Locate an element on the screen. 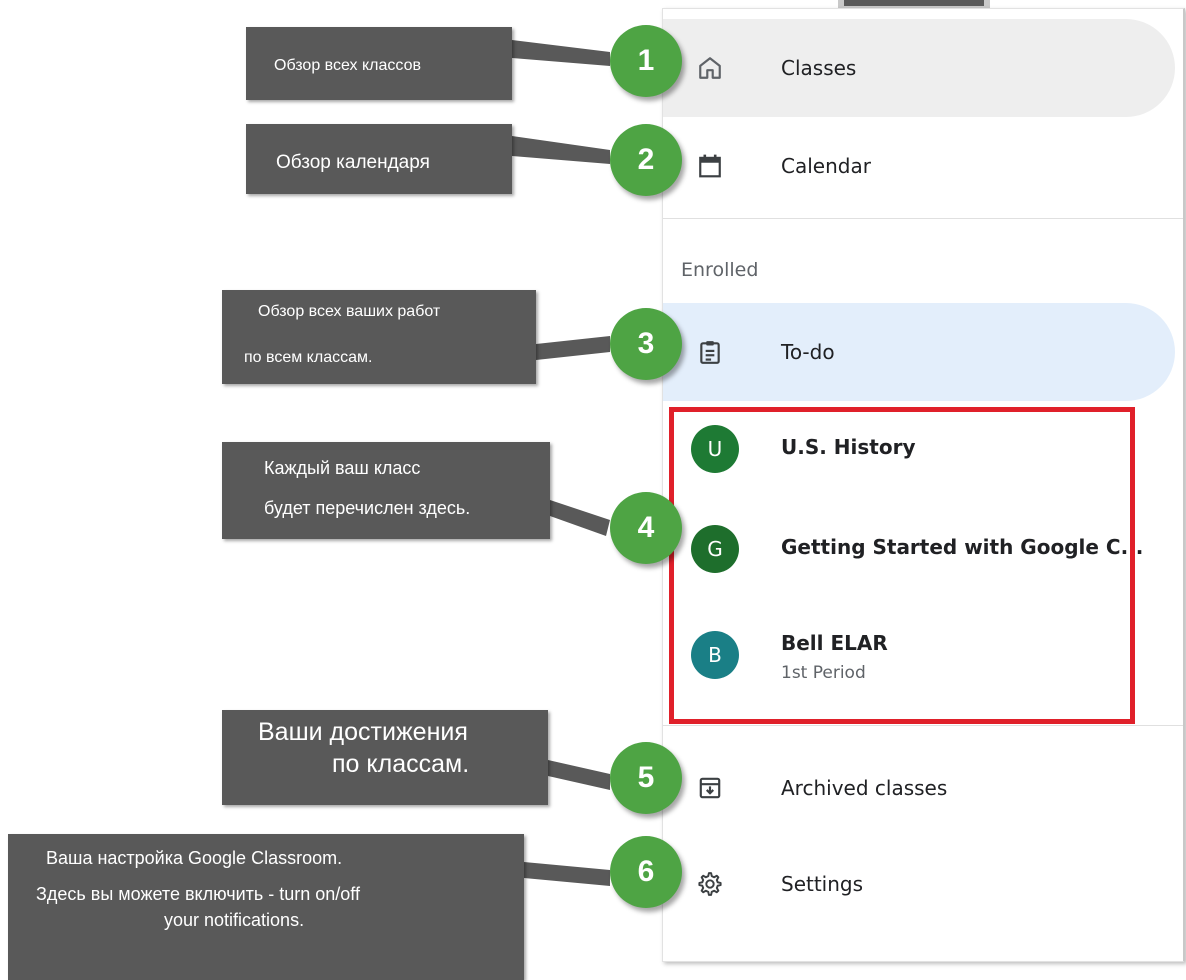 The width and height of the screenshot is (1186, 980). step-badge-5: 5 is located at coordinates (646, 778).